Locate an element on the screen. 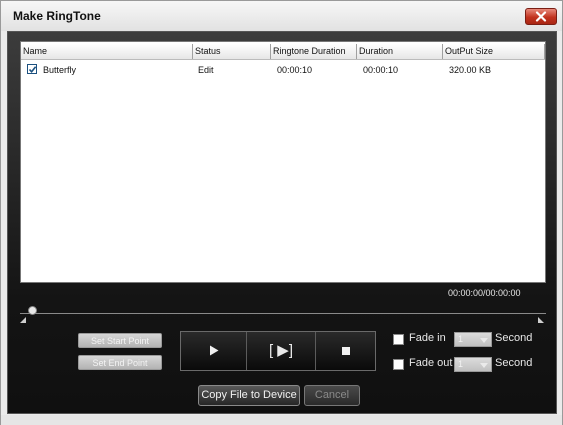 This screenshot has height=425, width=563. column-header-duration: Duration is located at coordinates (400, 51).